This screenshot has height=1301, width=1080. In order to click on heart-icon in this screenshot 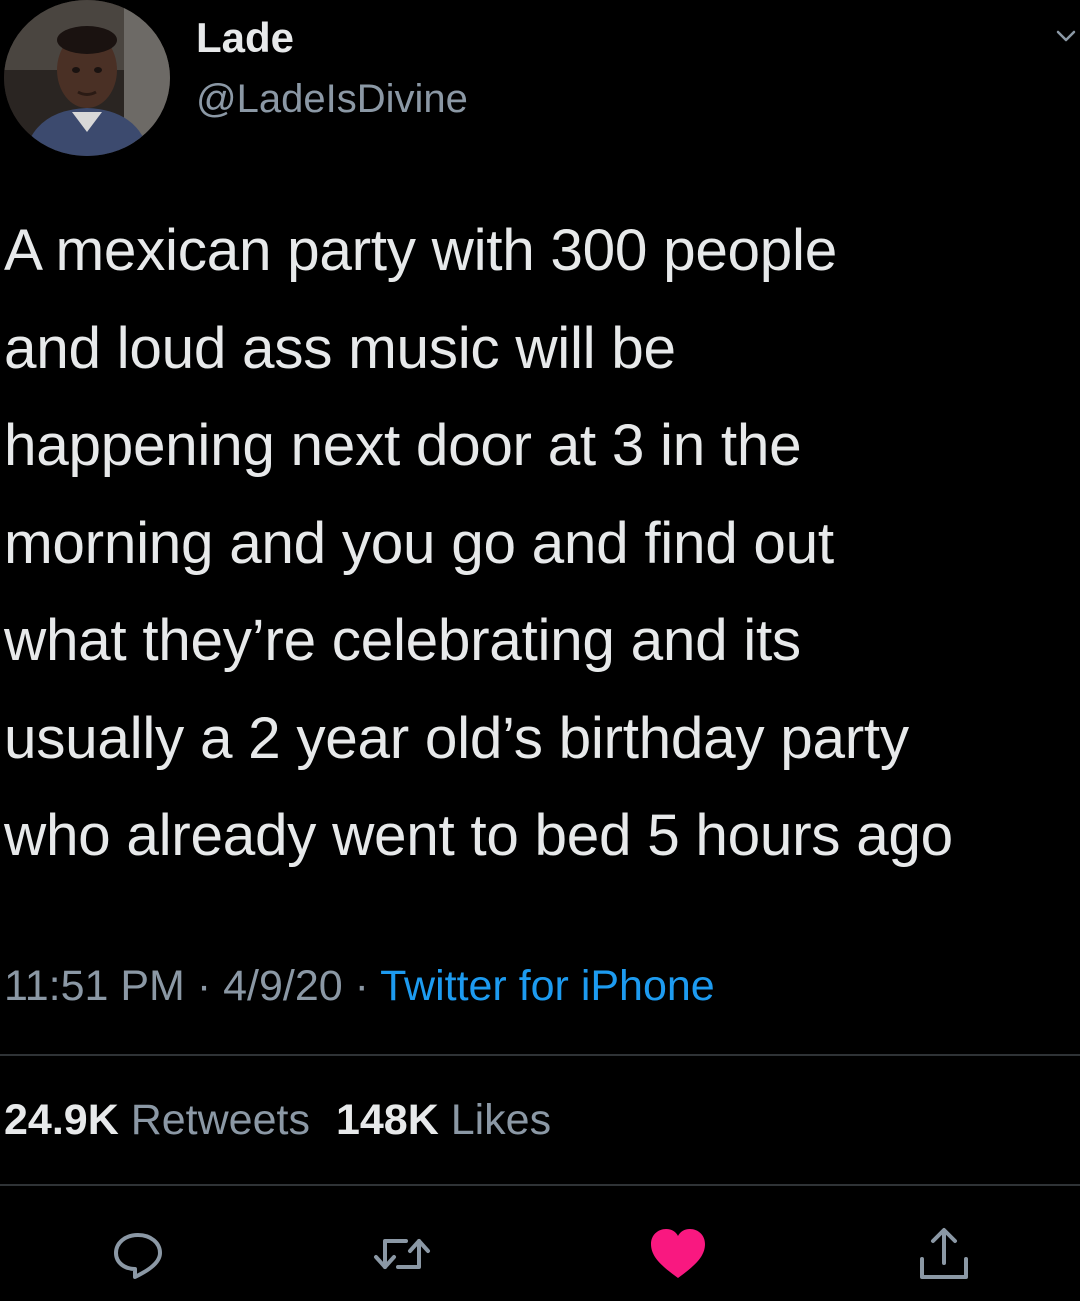, I will do `click(678, 1253)`.